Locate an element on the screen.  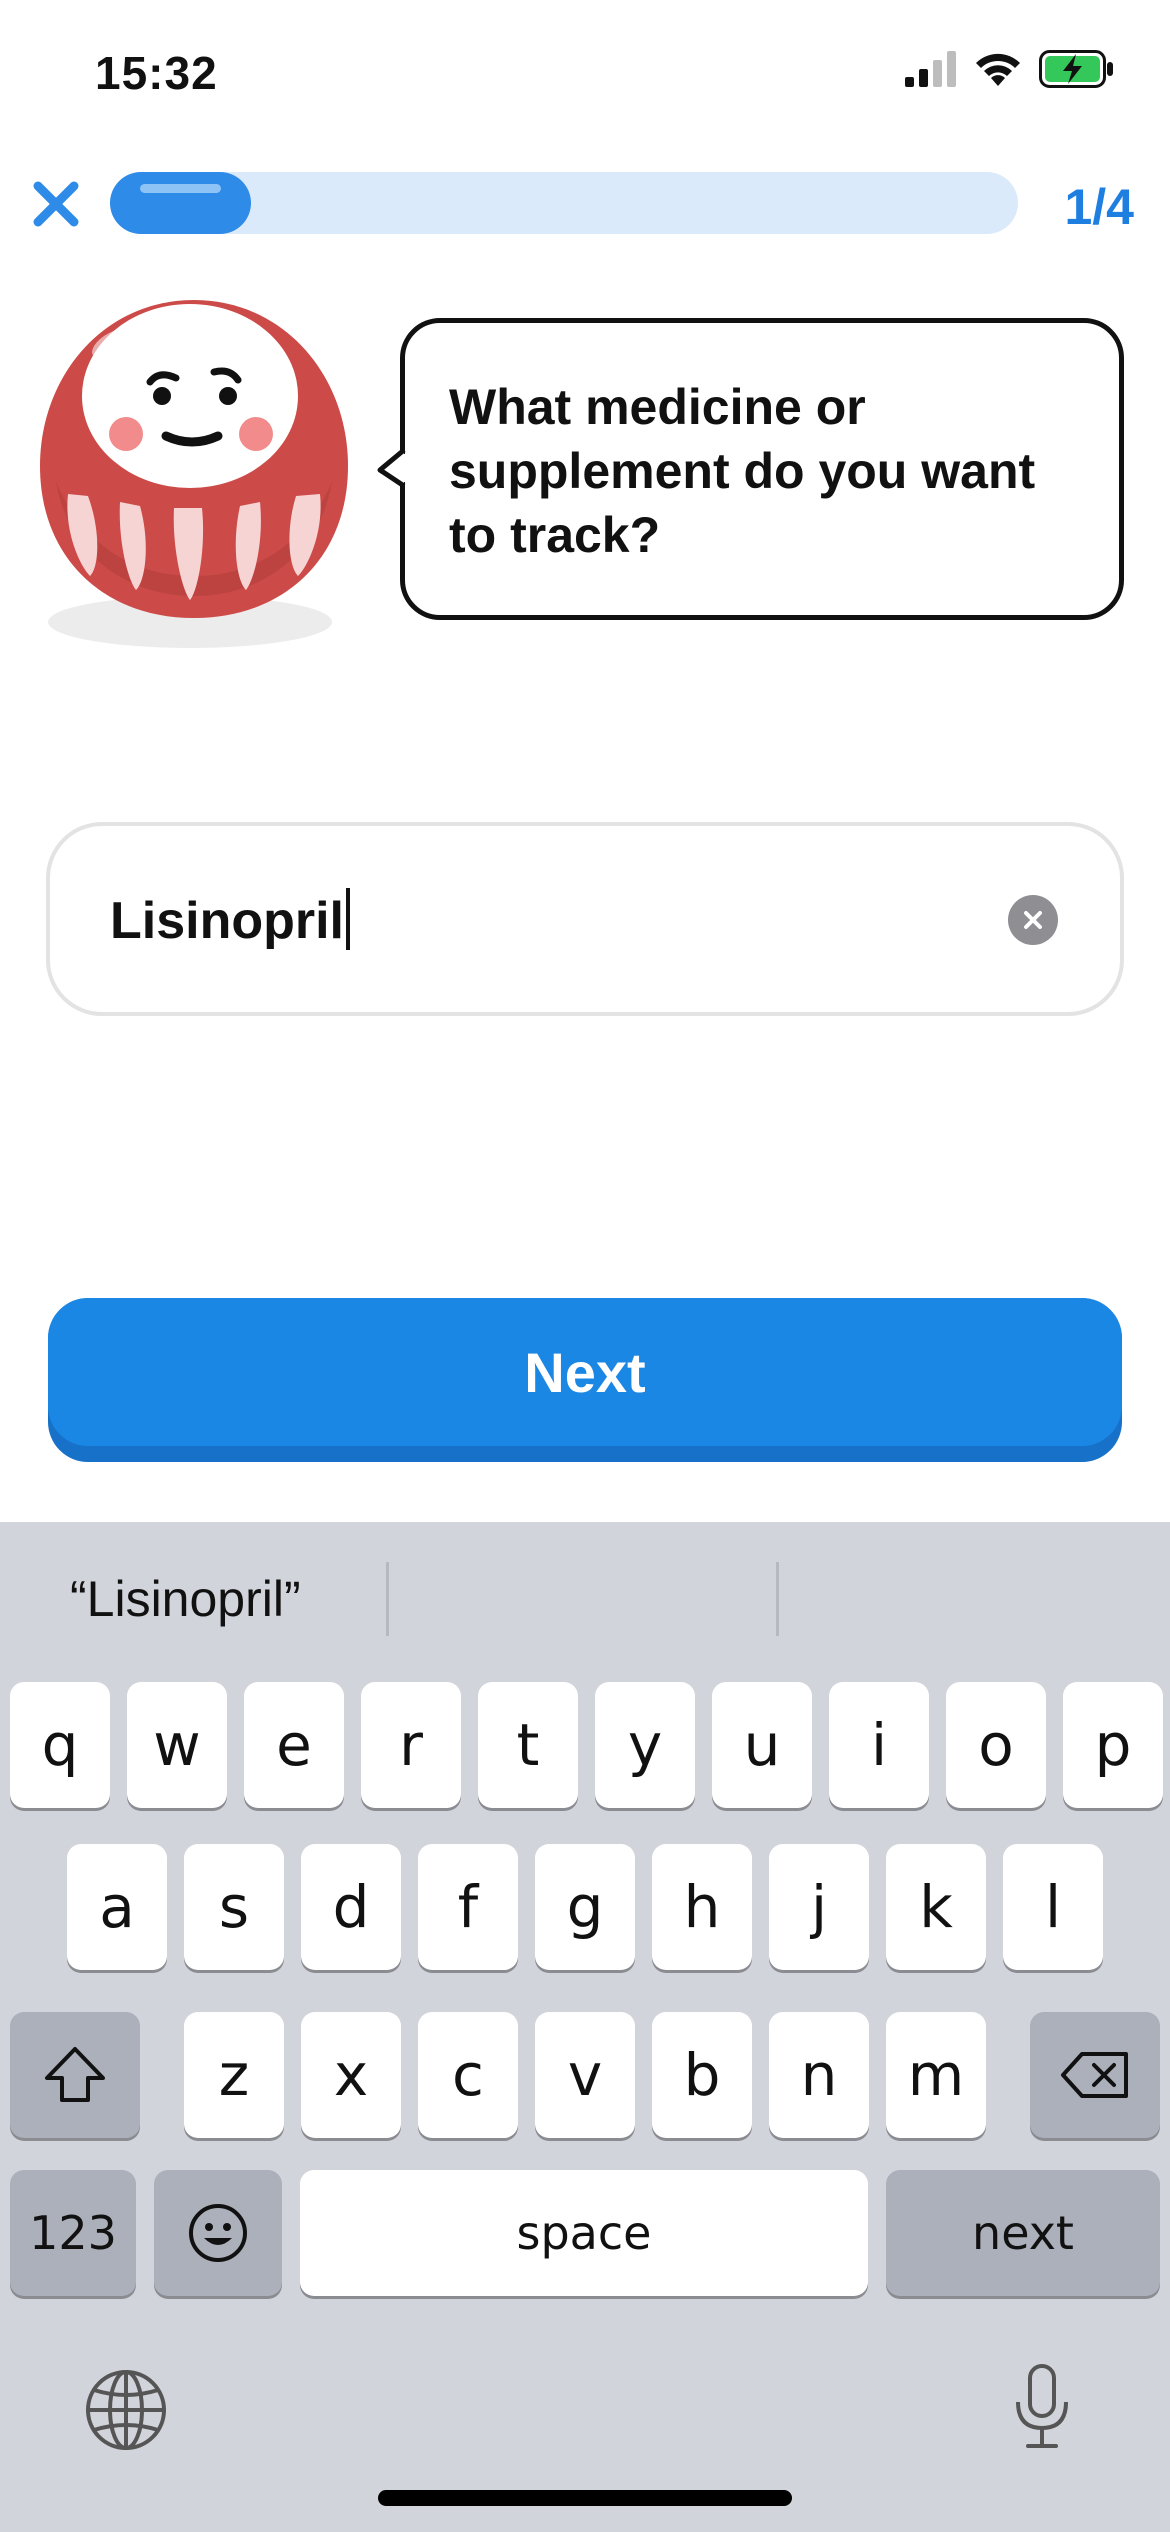
key-f: f is located at coordinates (468, 1907).